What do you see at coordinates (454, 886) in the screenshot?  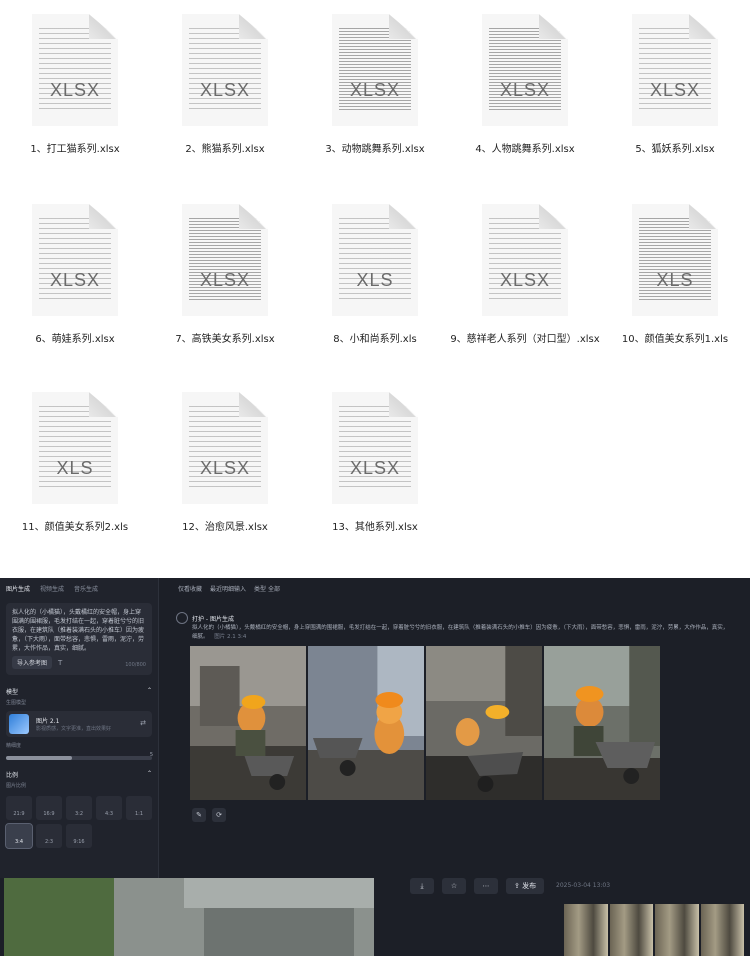 I see `favorite-icon: ☆` at bounding box center [454, 886].